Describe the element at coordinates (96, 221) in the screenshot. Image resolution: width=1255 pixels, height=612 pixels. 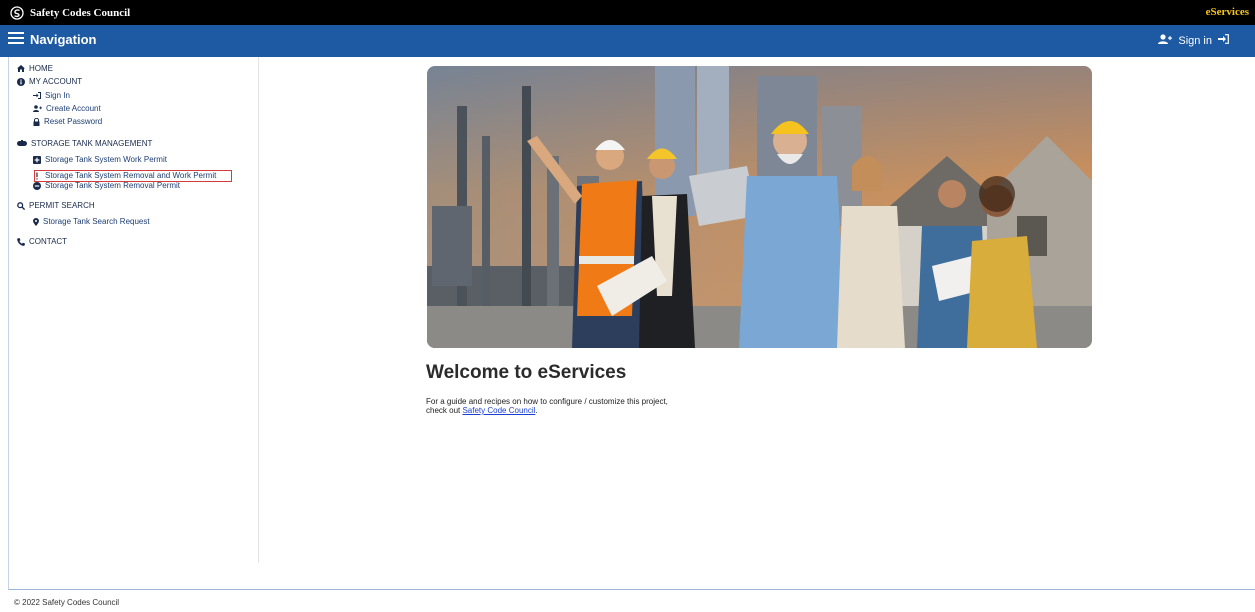
I see `sidebar-label-search-request: Storage Tank Search Request` at that location.